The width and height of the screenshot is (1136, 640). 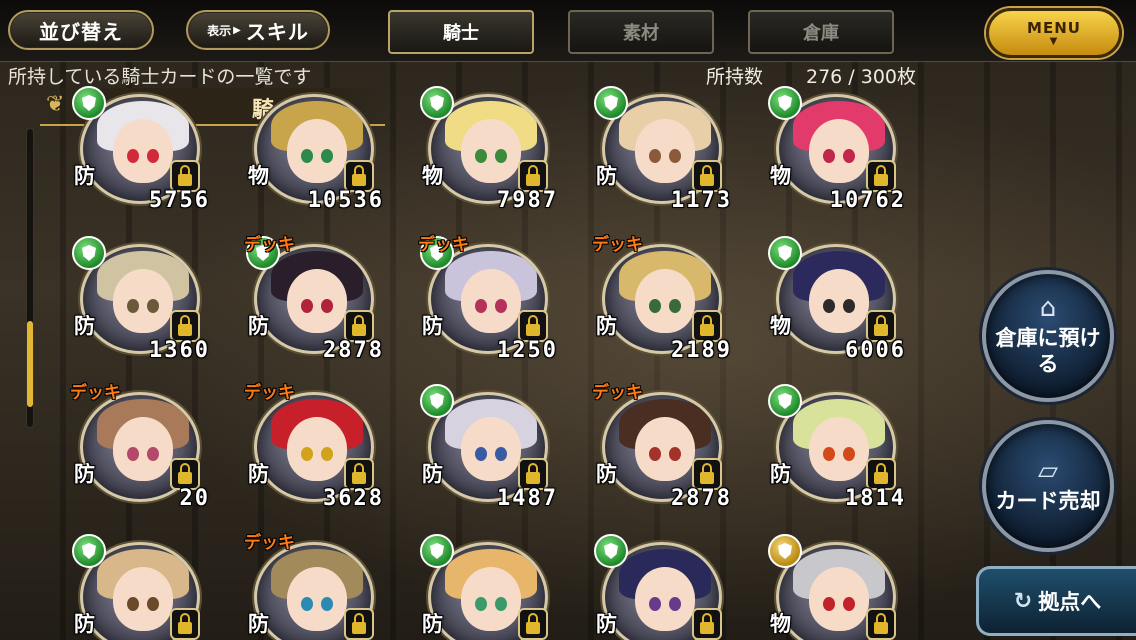 I want to click on card-power-value: 3628, so click(x=353, y=498).